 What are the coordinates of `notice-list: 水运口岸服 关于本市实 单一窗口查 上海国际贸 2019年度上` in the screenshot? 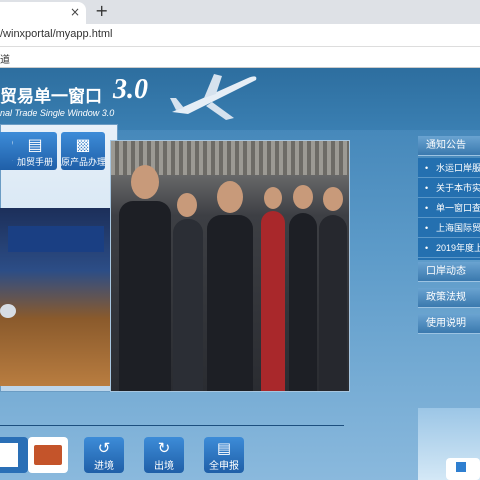 It's located at (449, 209).